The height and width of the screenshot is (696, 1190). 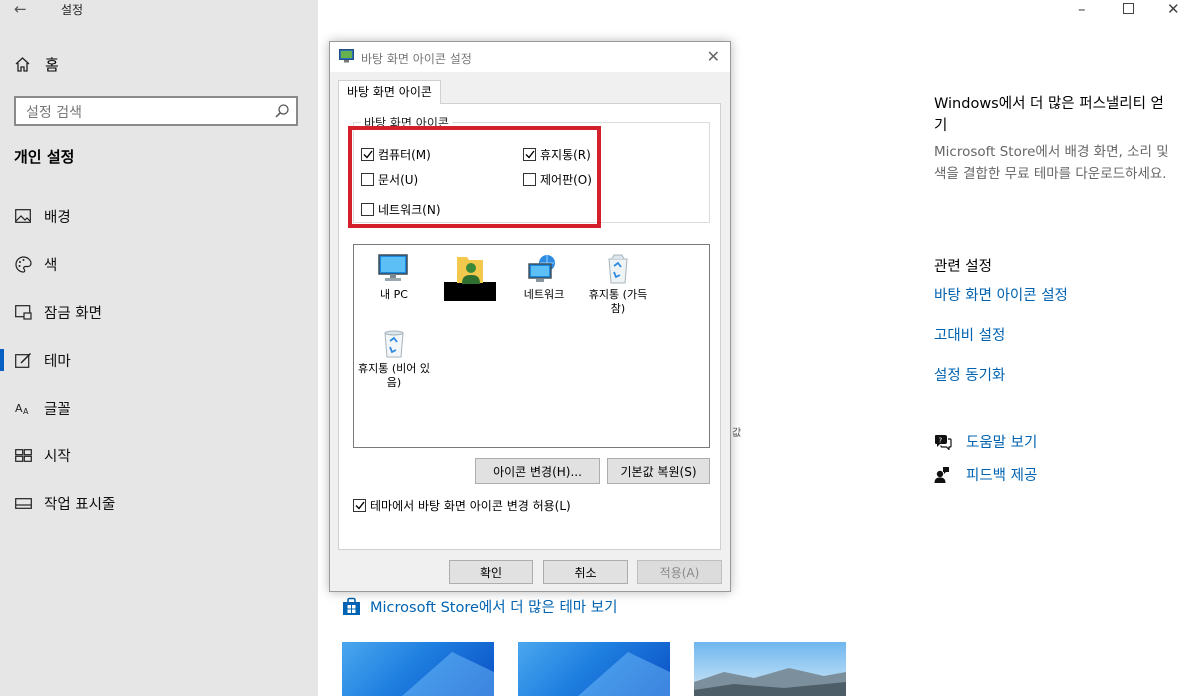 What do you see at coordinates (394, 294) in the screenshot?
I see `icon-item-label: 내 PC` at bounding box center [394, 294].